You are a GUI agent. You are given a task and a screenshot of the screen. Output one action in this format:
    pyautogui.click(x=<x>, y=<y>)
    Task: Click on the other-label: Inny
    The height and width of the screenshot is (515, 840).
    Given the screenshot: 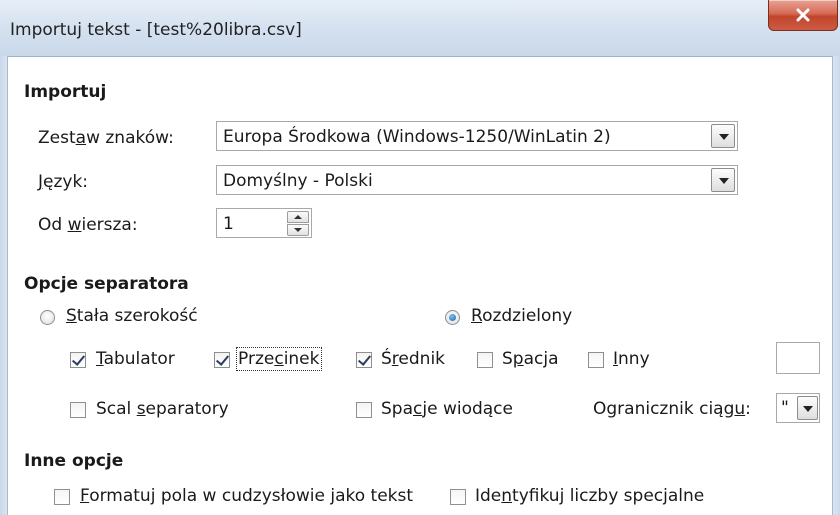 What is the action you would take?
    pyautogui.click(x=631, y=359)
    